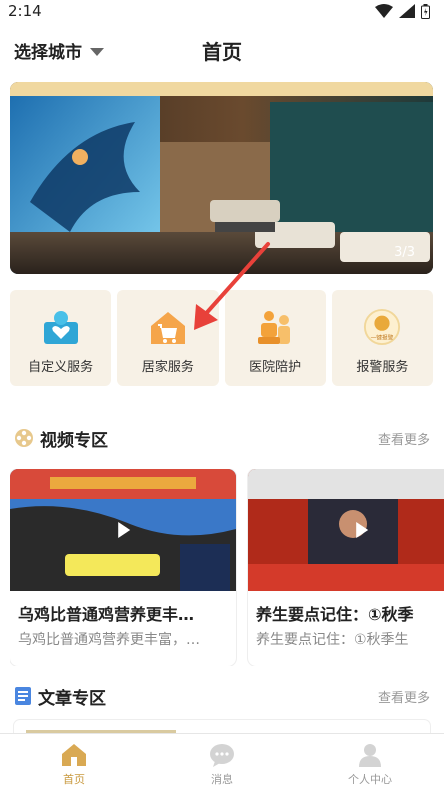  What do you see at coordinates (222, 755) in the screenshot?
I see `chat-bubble-icon` at bounding box center [222, 755].